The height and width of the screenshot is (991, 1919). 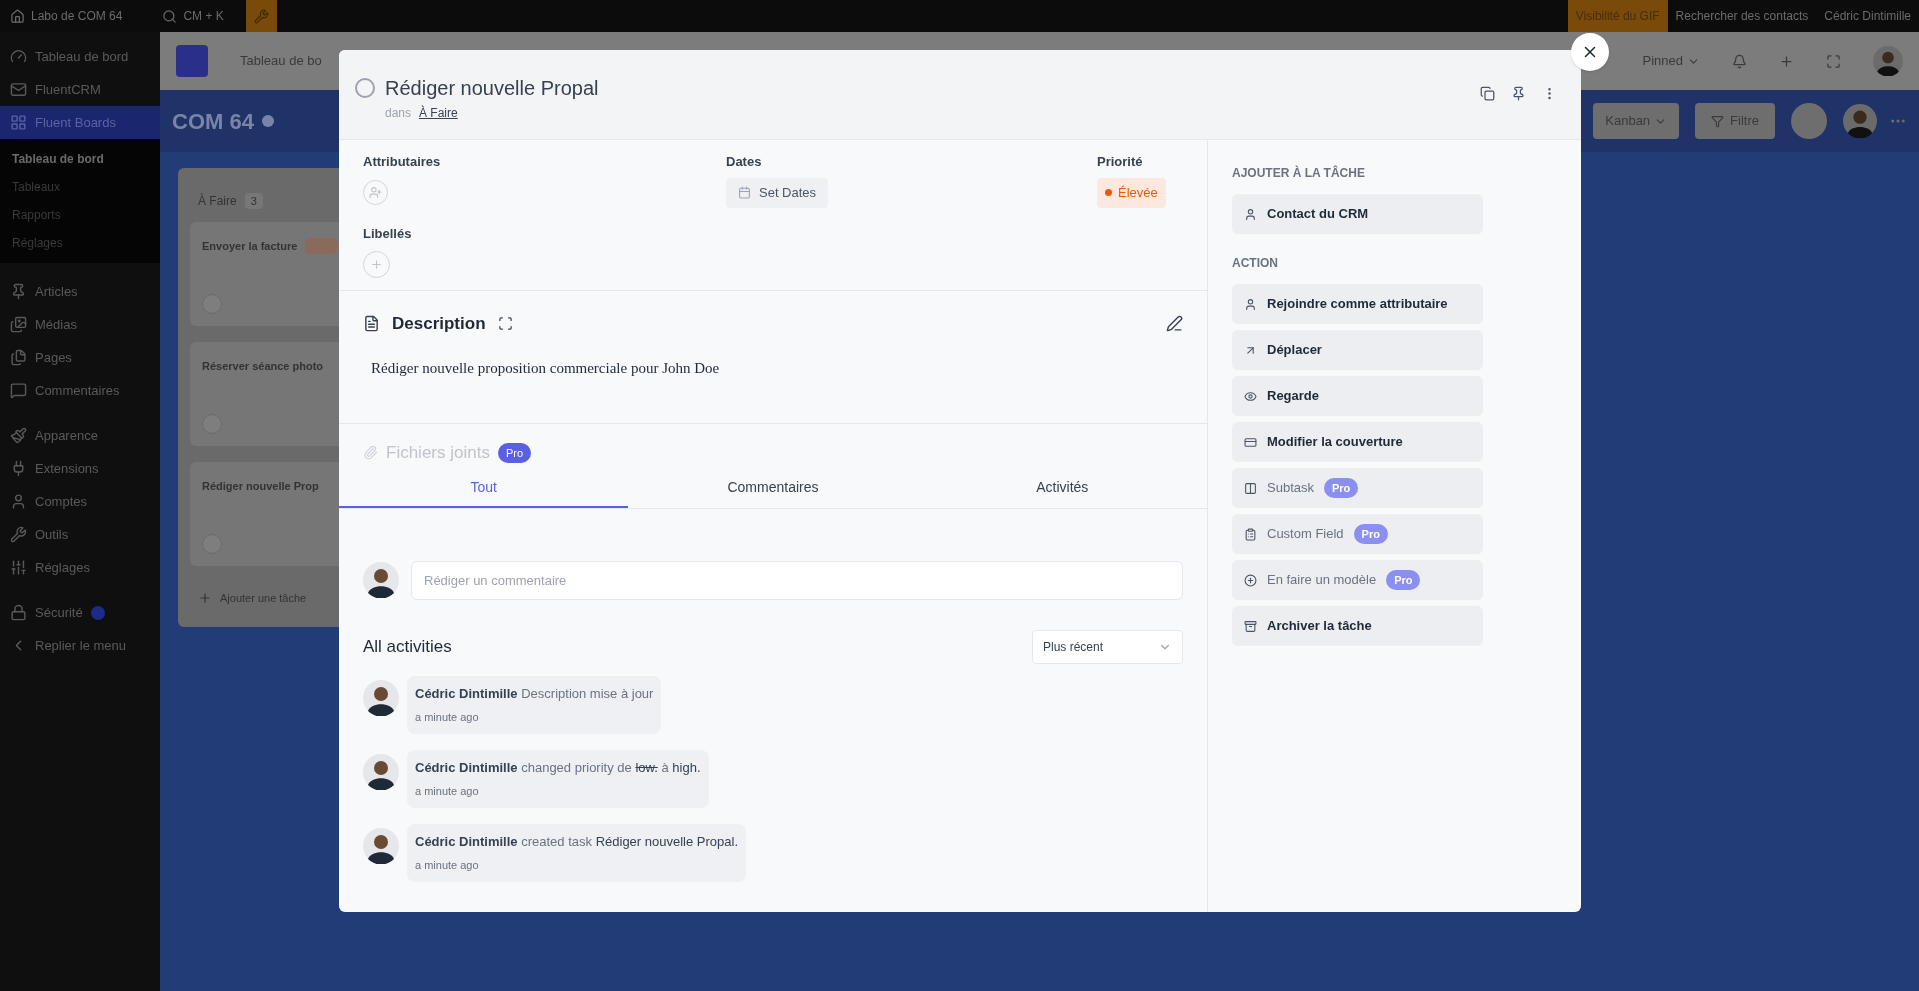 I want to click on comment-field: Rédiger un commentaire, so click(x=797, y=580).